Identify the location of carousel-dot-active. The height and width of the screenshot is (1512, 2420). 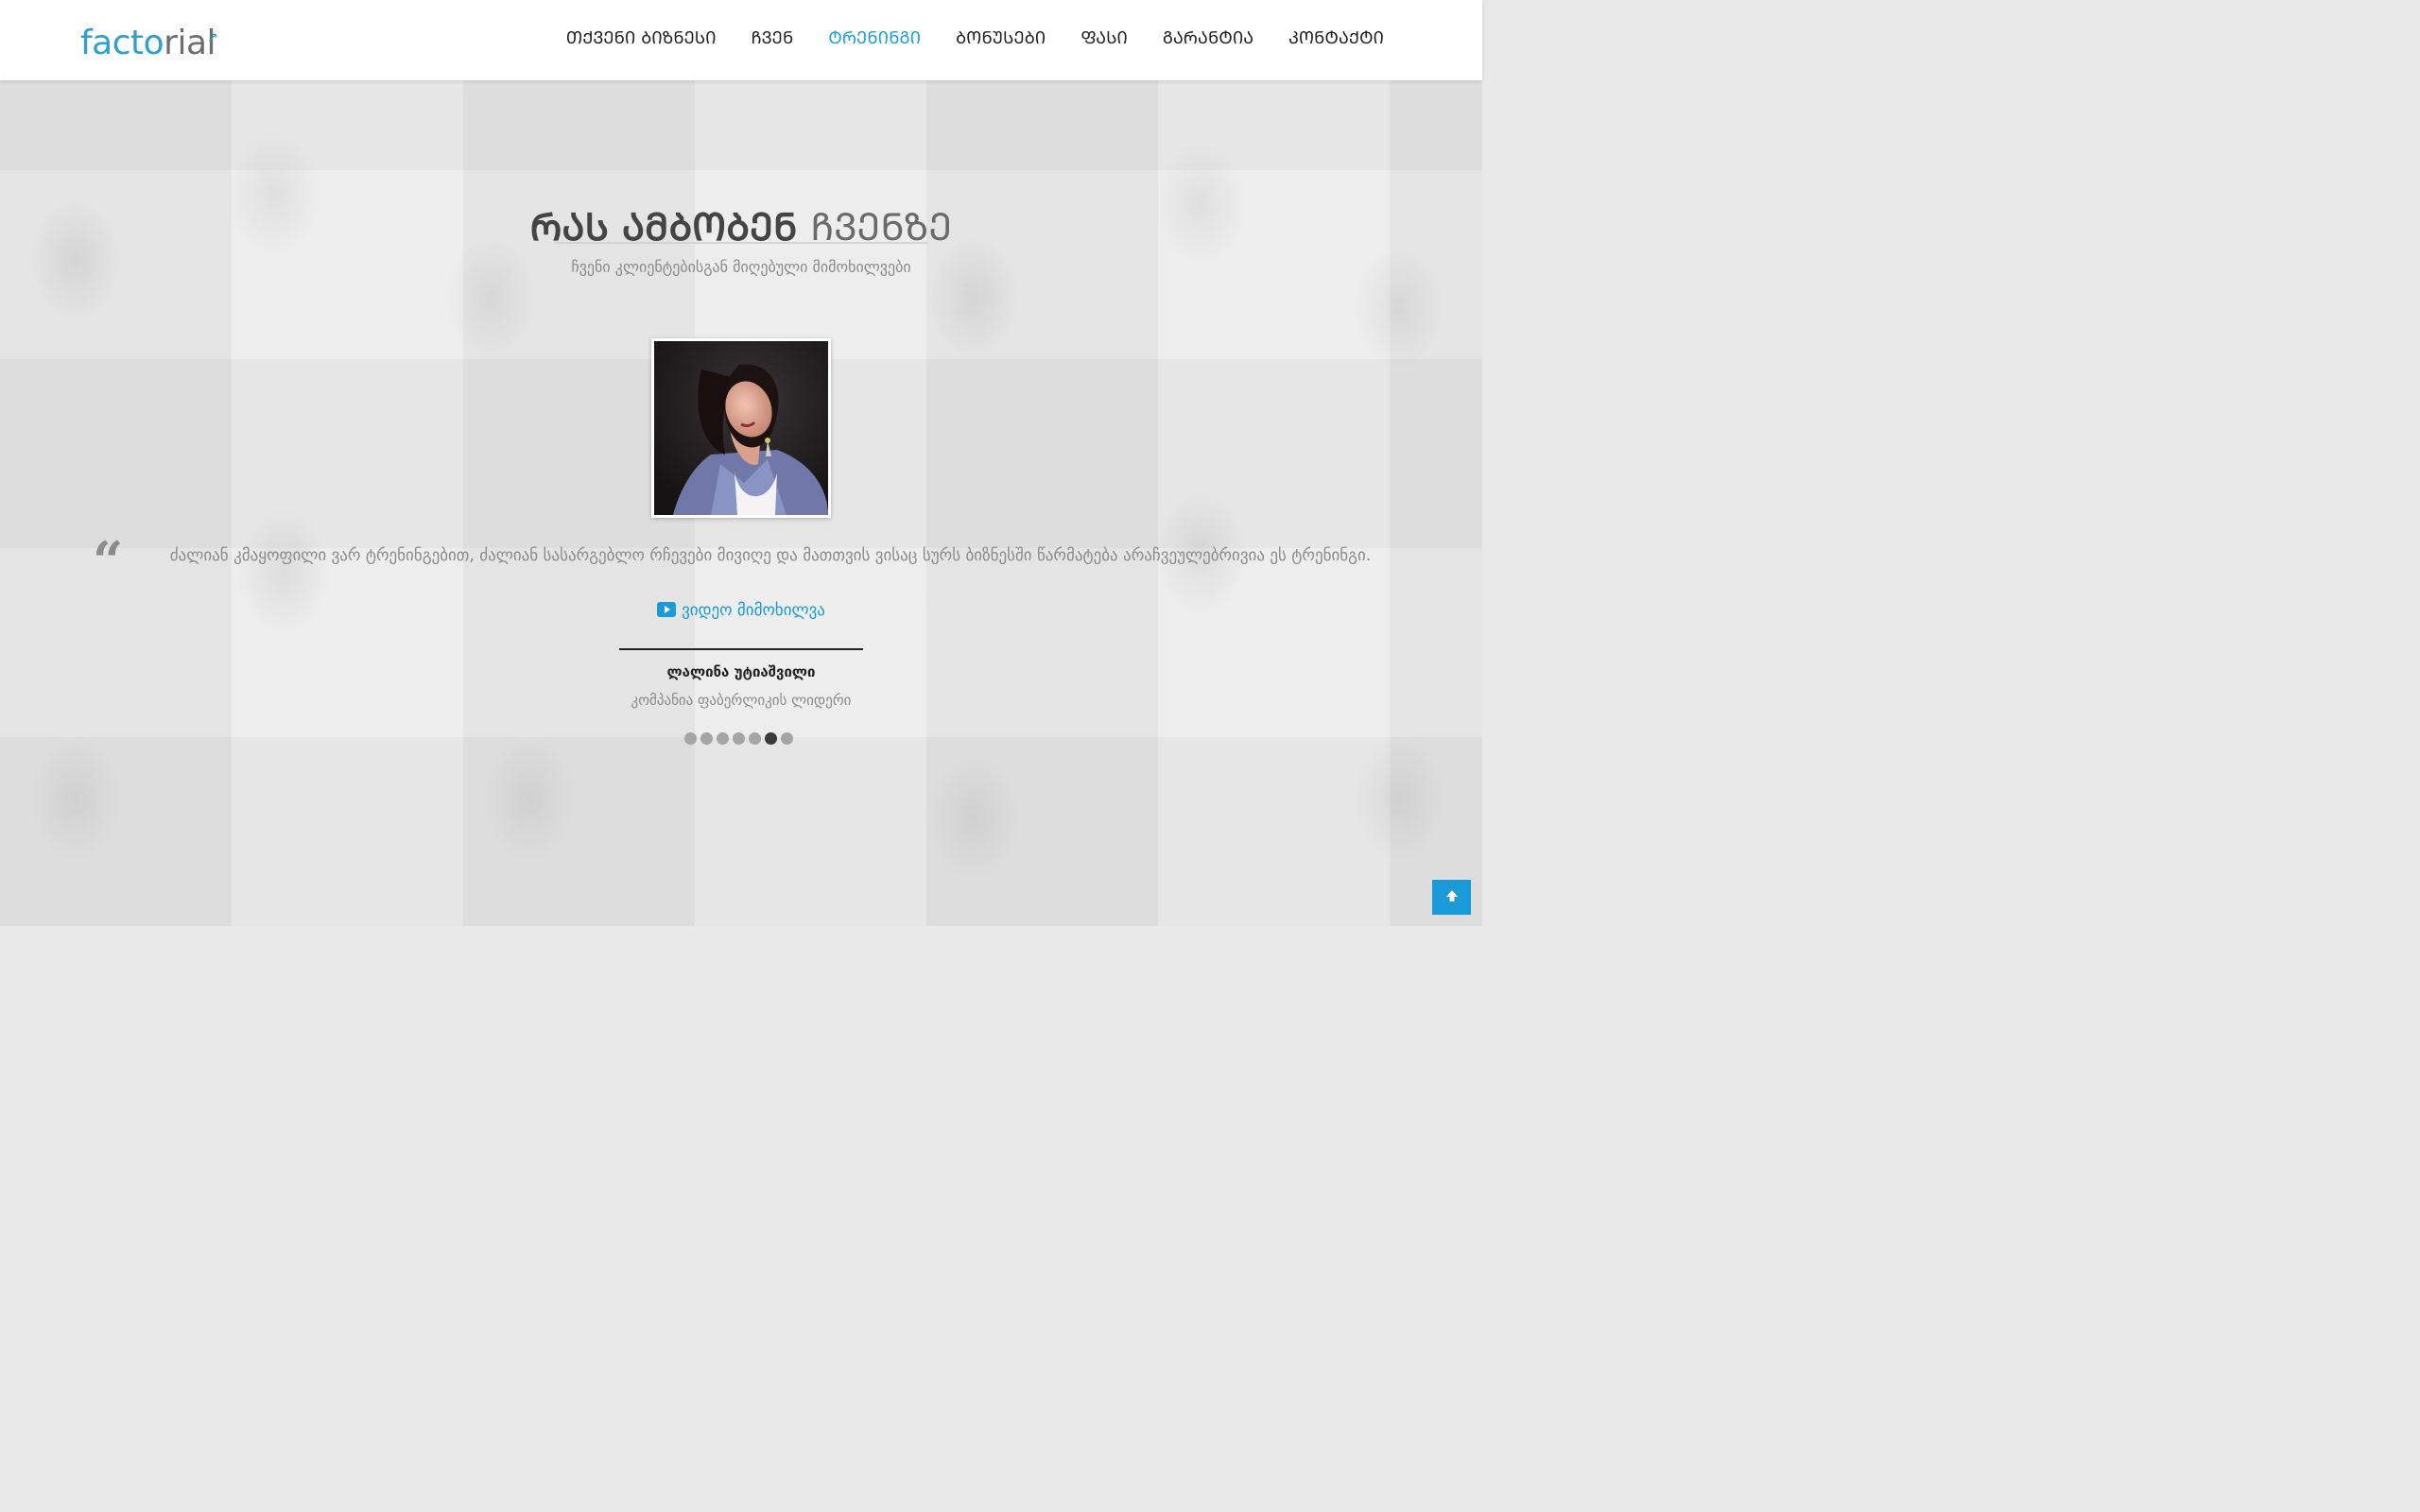
(771, 738).